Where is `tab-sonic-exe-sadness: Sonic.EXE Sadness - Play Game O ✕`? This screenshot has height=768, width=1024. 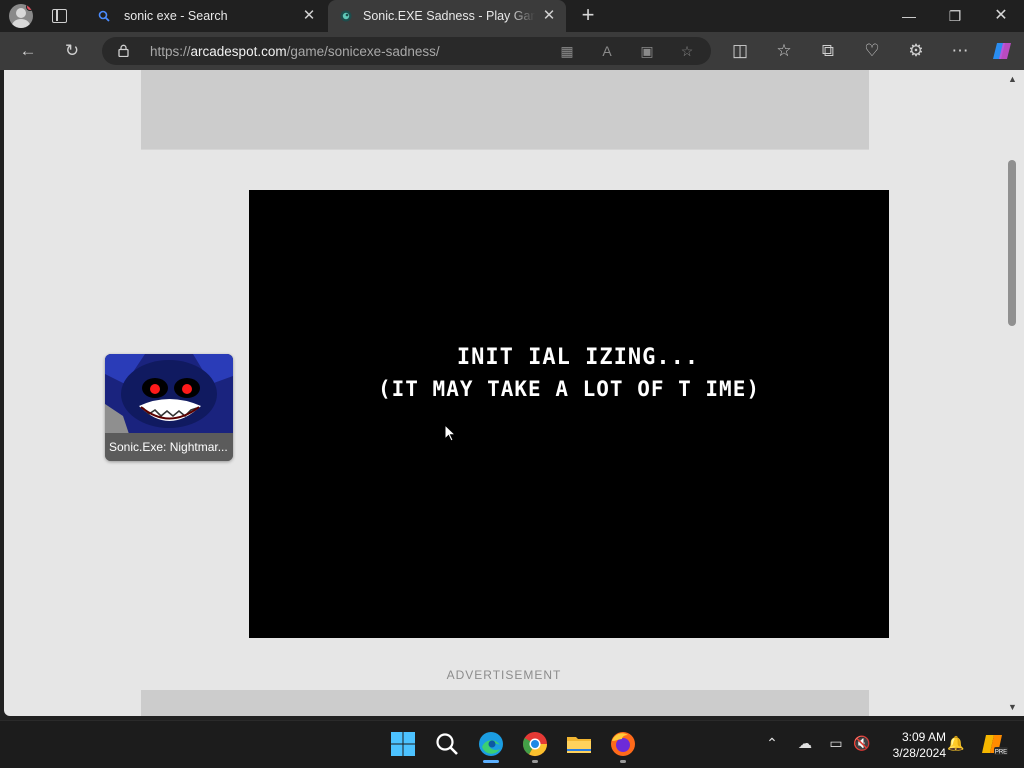 tab-sonic-exe-sadness: Sonic.EXE Sadness - Play Game O ✕ is located at coordinates (447, 16).